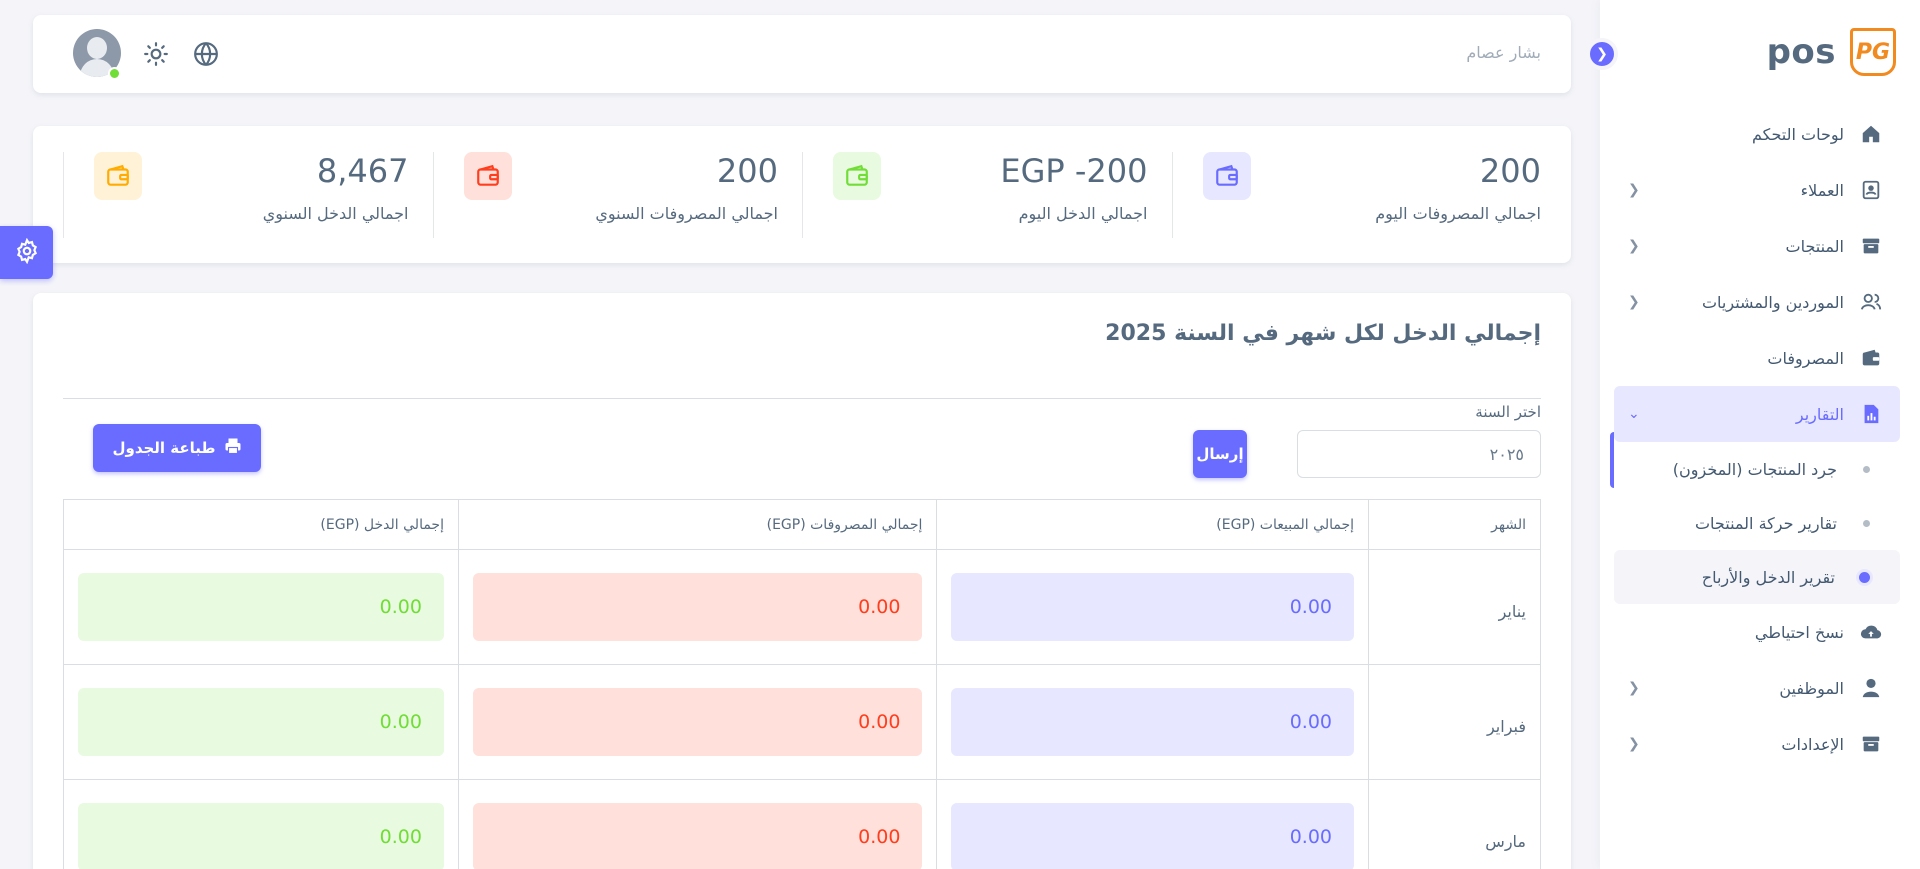  I want to click on printer-icon, so click(233, 448).